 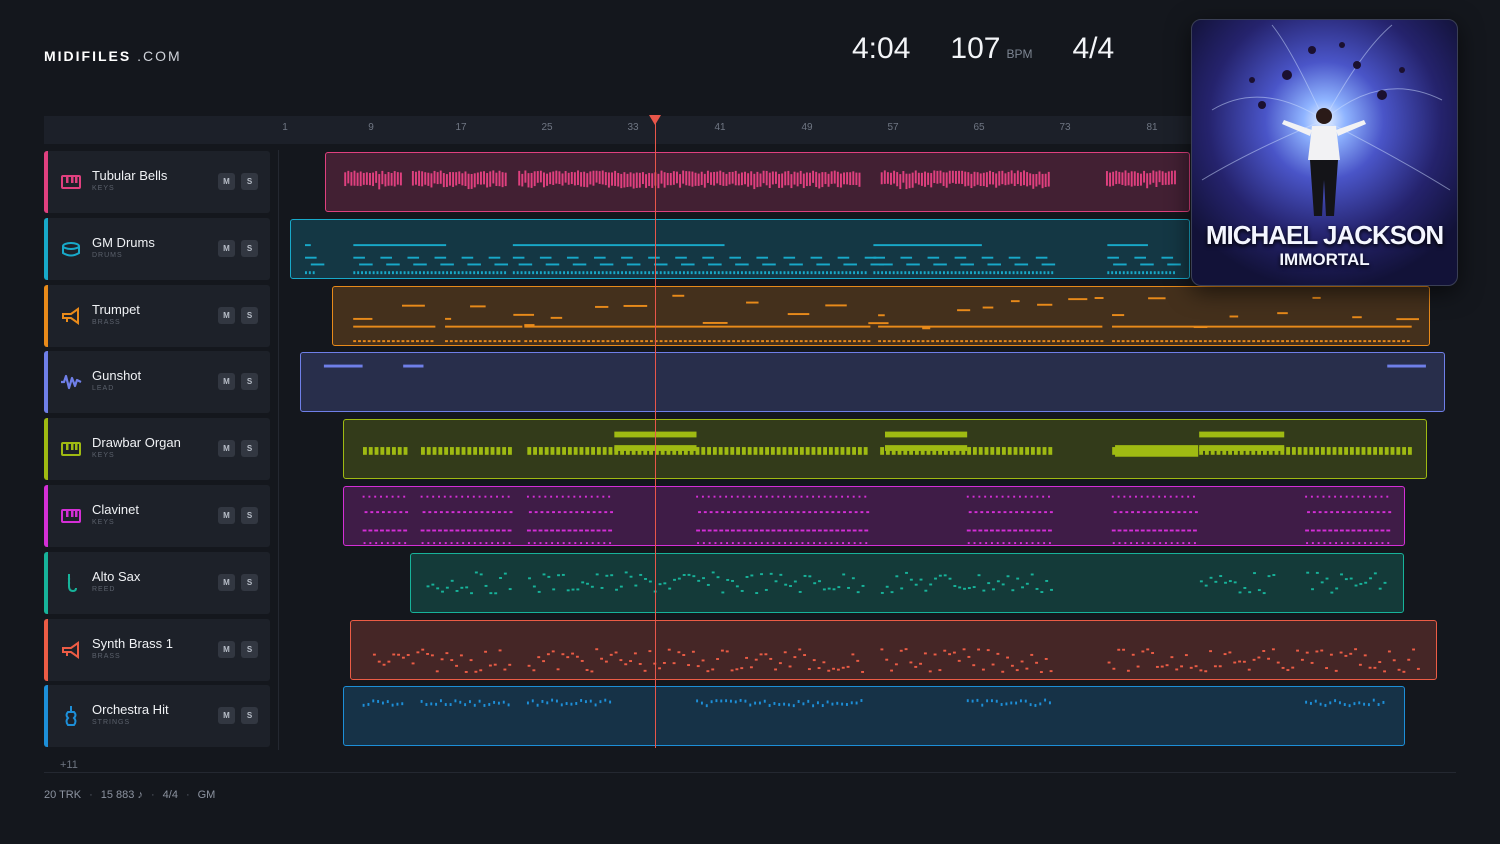 I want to click on ruler-bar-label: 17, so click(x=461, y=127).